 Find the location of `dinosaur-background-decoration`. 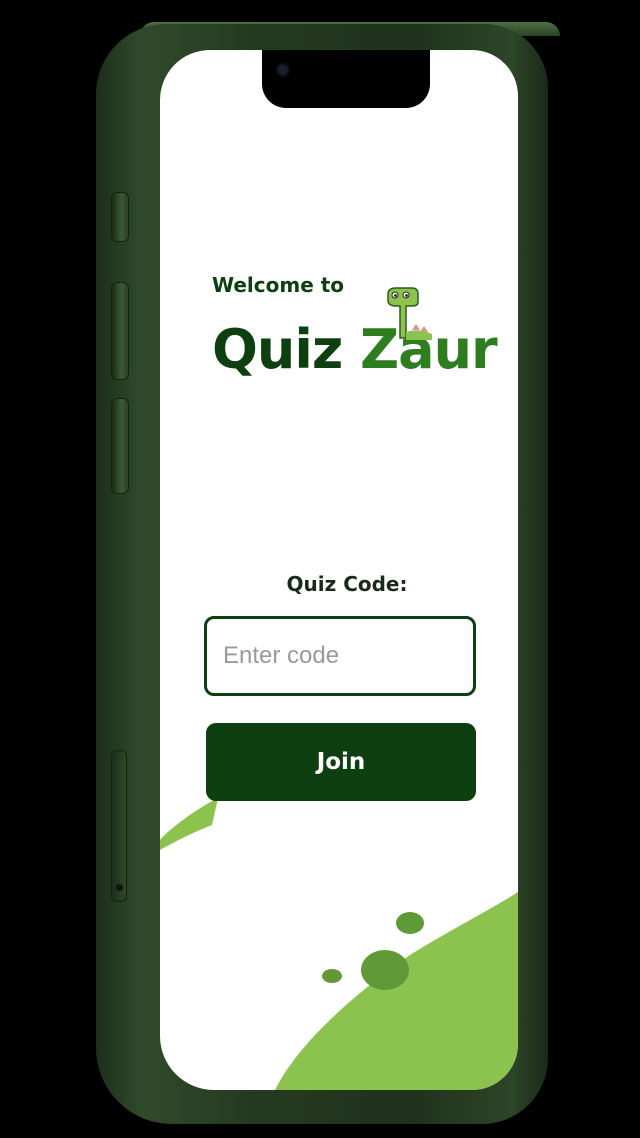

dinosaur-background-decoration is located at coordinates (339, 944).